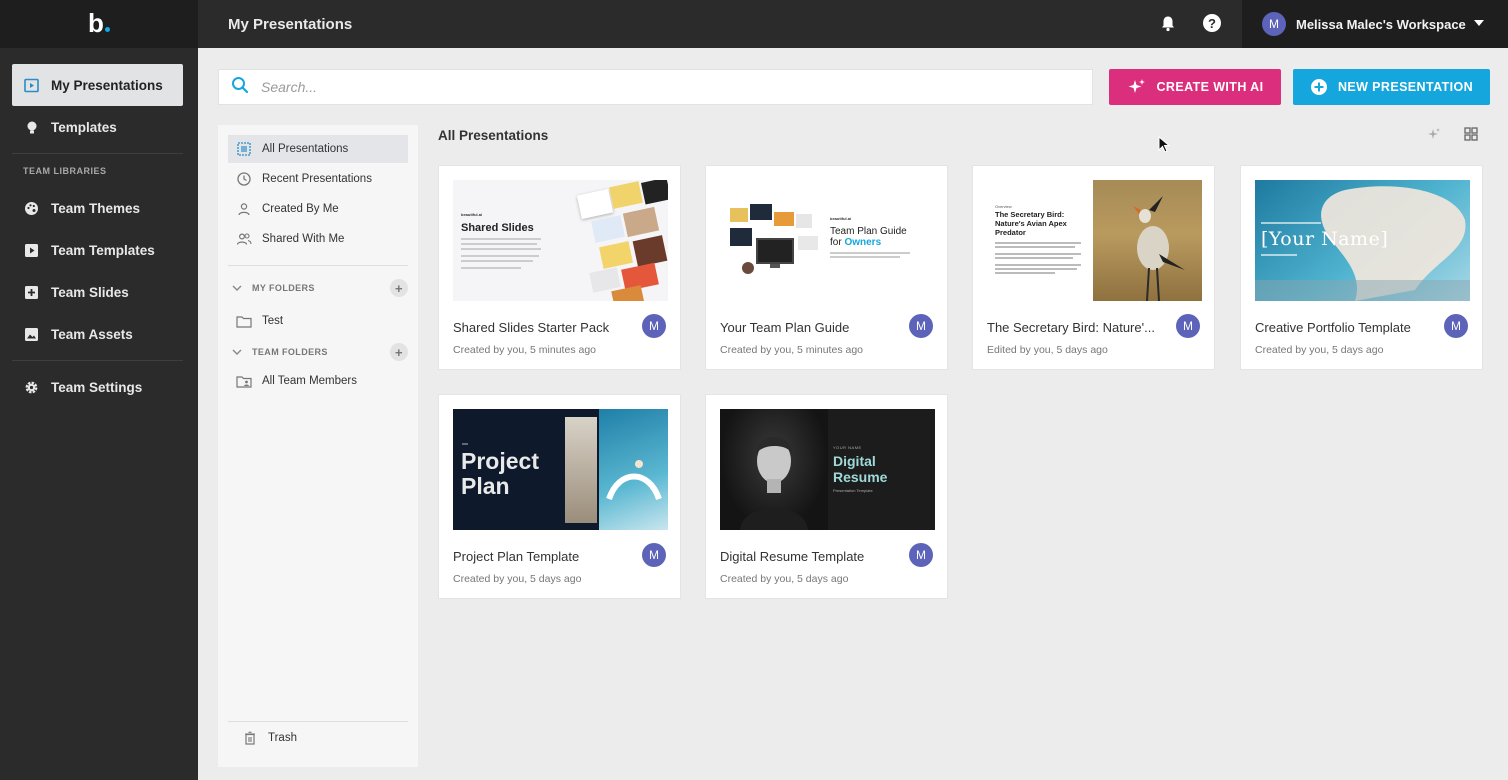 The image size is (1508, 780). Describe the element at coordinates (1375, 24) in the screenshot. I see `workspace-switcher: M Melissa Malec's Workspace` at that location.